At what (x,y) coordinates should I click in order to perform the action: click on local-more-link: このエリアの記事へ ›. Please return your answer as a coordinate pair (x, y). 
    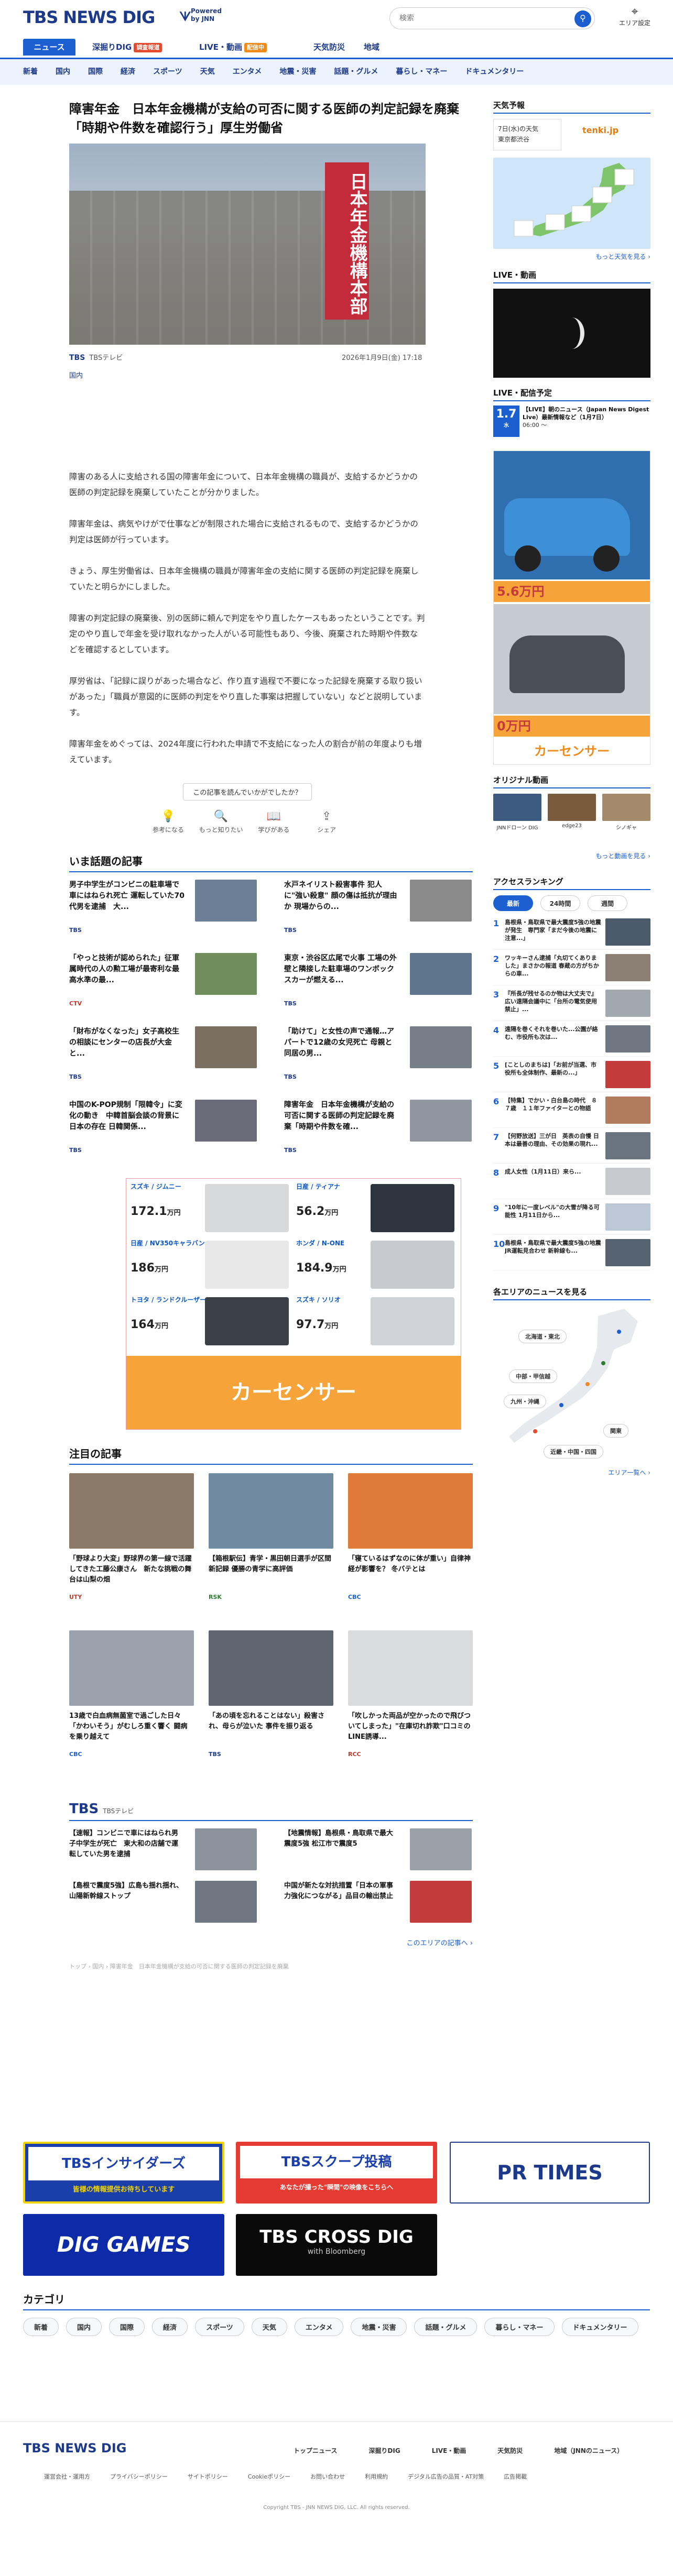
    Looking at the image, I should click on (271, 1940).